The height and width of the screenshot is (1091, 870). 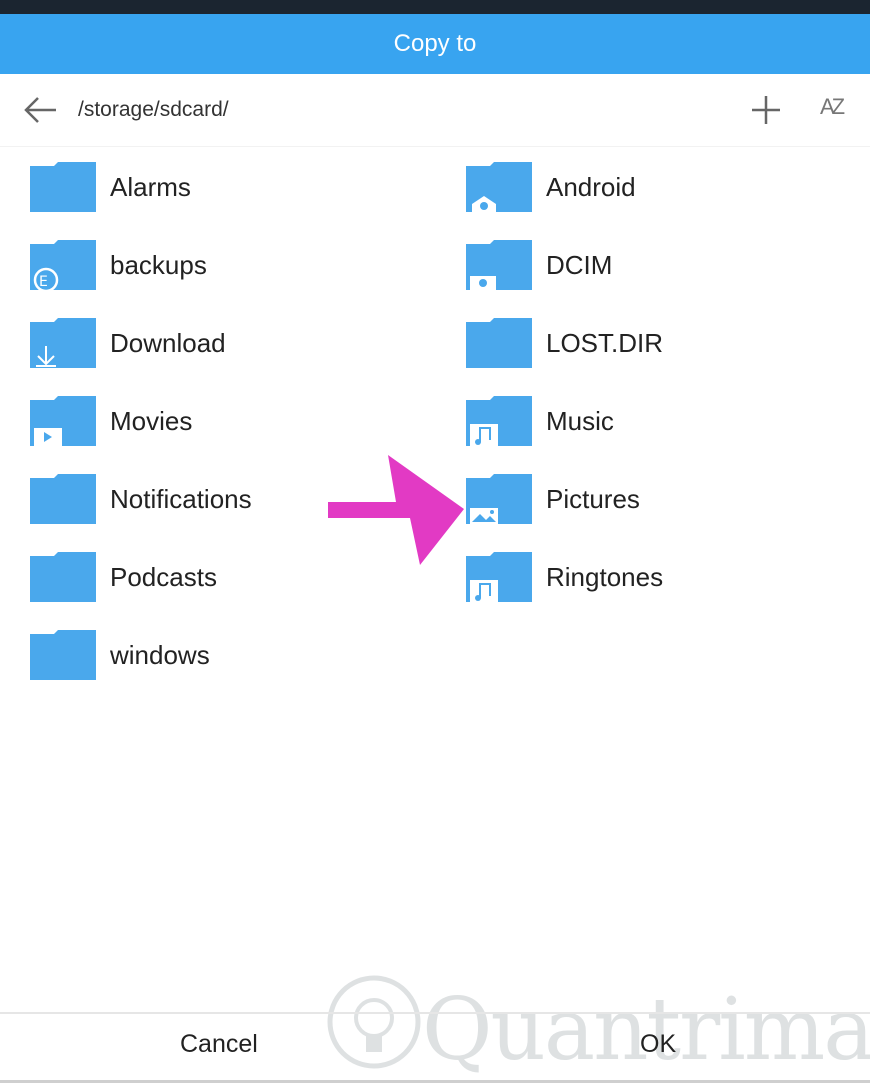 I want to click on folder-item-notifications: Notifications, so click(x=141, y=499).